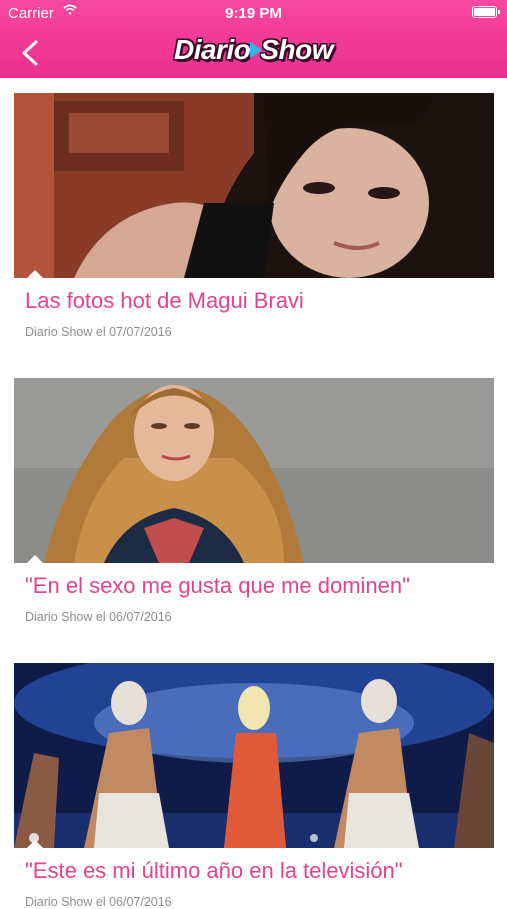 This screenshot has width=507, height=909. I want to click on app-logo: Diario Show, so click(253, 50).